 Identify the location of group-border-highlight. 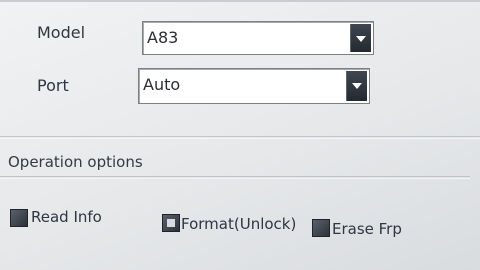
(235, 178).